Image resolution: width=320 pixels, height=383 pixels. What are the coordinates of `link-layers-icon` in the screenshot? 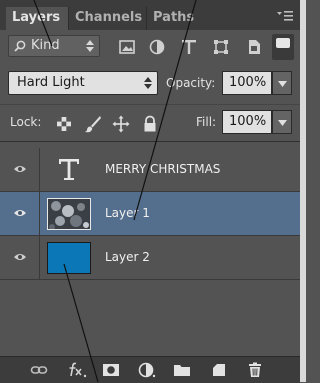 It's located at (39, 370).